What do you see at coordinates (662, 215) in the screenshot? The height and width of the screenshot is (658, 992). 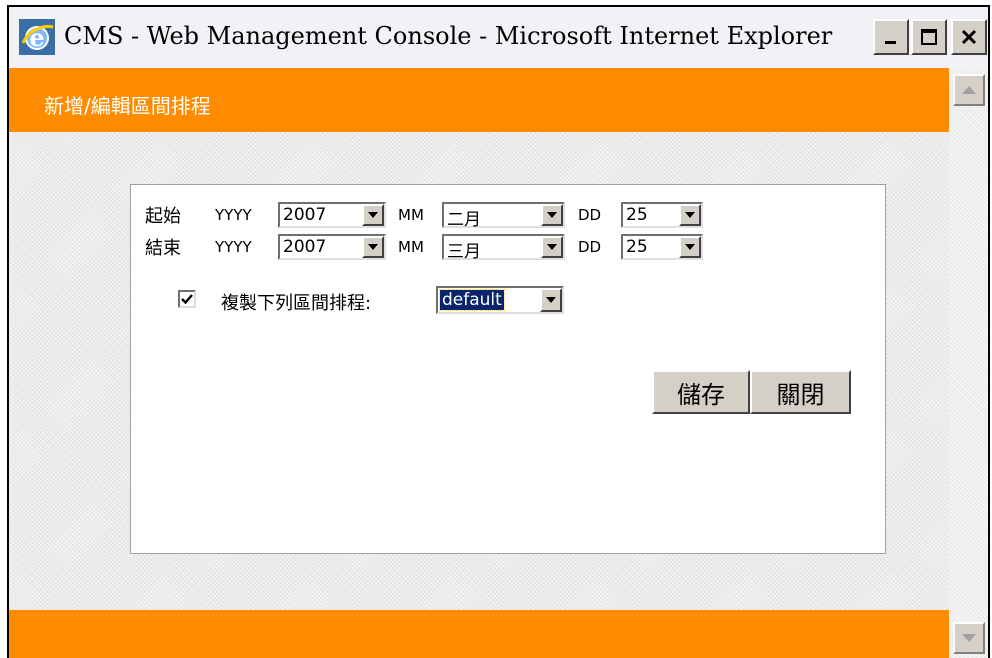 I see `start-day-select: 25` at bounding box center [662, 215].